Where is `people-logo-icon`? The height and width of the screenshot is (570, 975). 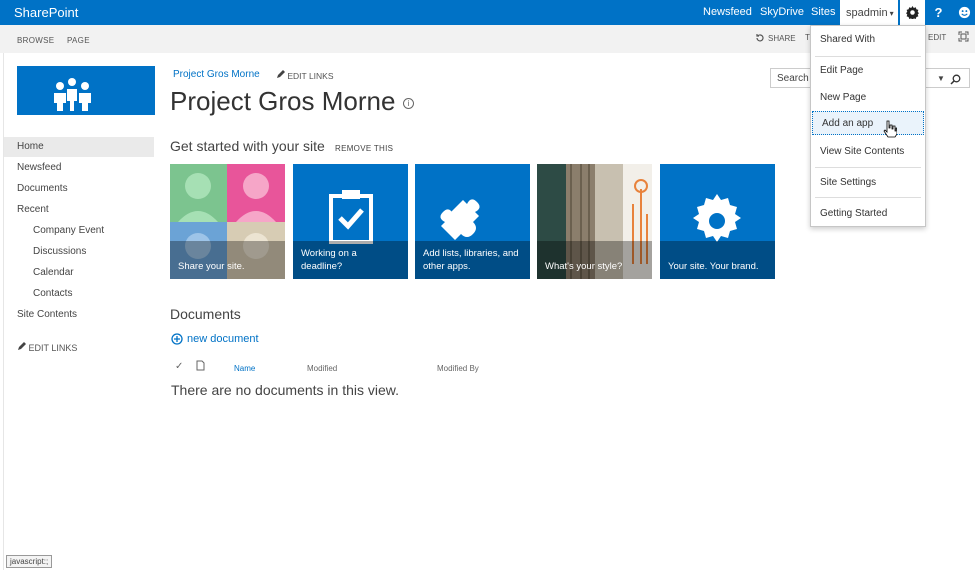
people-logo-icon is located at coordinates (72, 94).